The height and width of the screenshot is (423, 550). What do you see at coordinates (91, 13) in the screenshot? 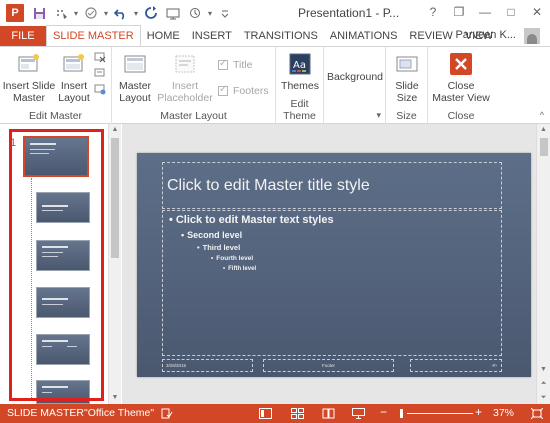
I see `spelling-icon` at bounding box center [91, 13].